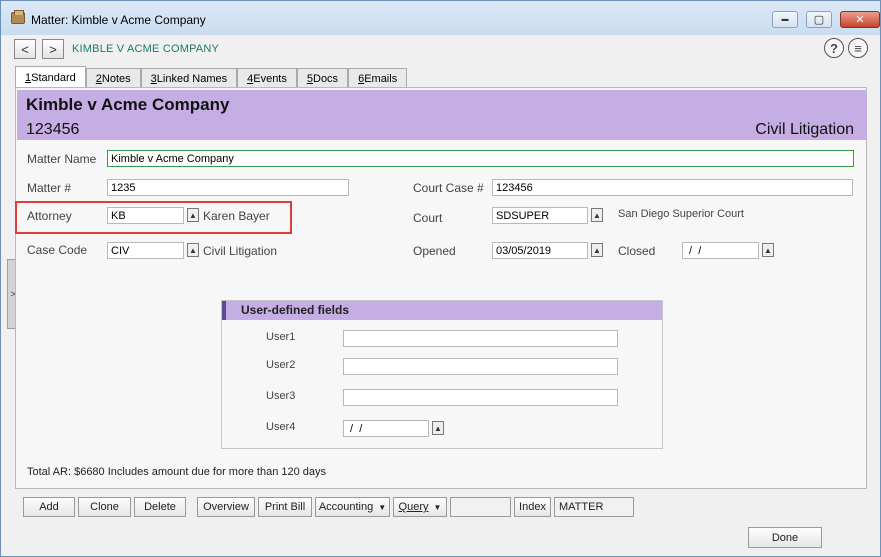 Image resolution: width=881 pixels, height=557 pixels. I want to click on banner-number: 123456, so click(53, 129).